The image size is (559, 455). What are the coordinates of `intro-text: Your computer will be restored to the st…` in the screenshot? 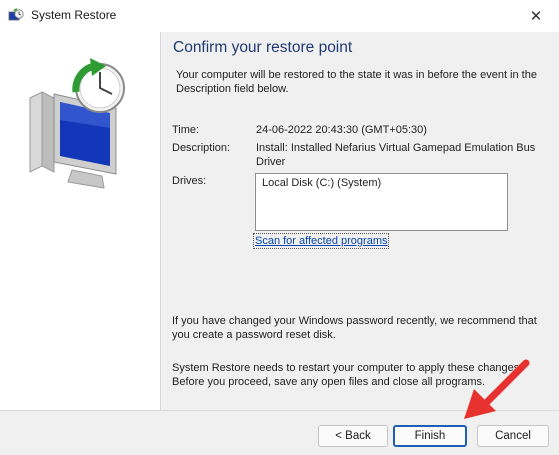 It's located at (356, 82).